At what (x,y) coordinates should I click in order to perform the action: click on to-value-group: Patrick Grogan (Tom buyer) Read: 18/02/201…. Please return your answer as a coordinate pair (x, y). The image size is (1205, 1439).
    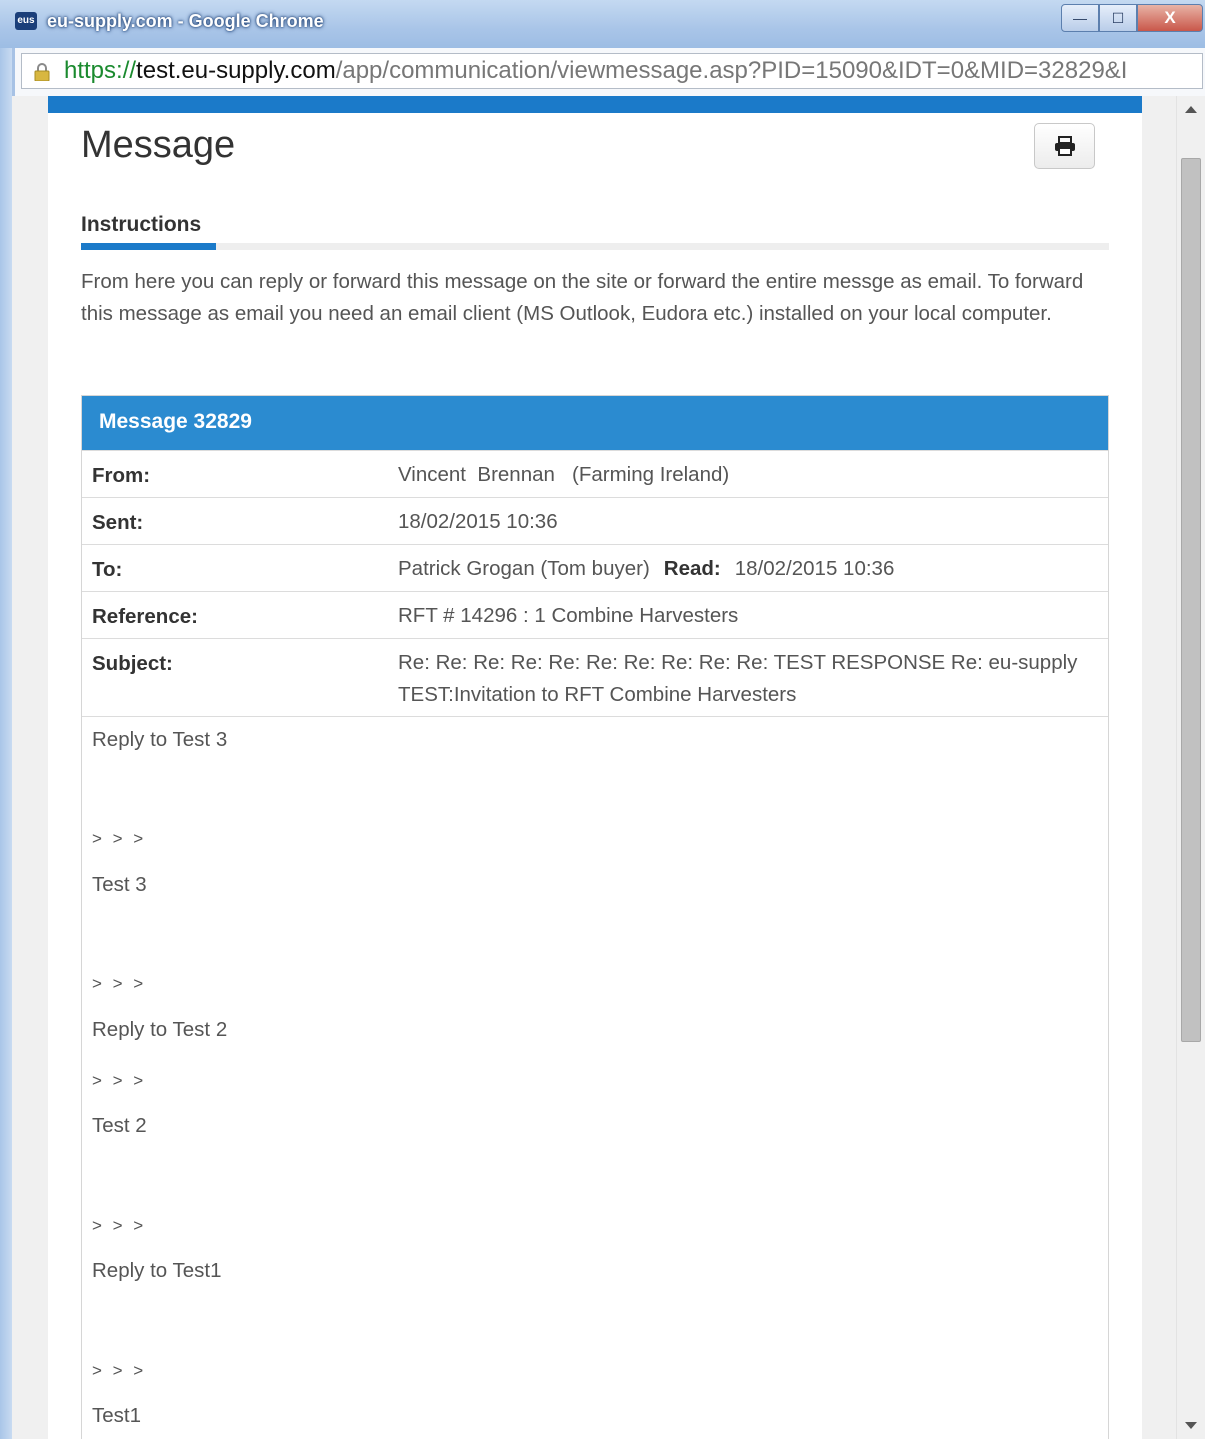
    Looking at the image, I should click on (748, 569).